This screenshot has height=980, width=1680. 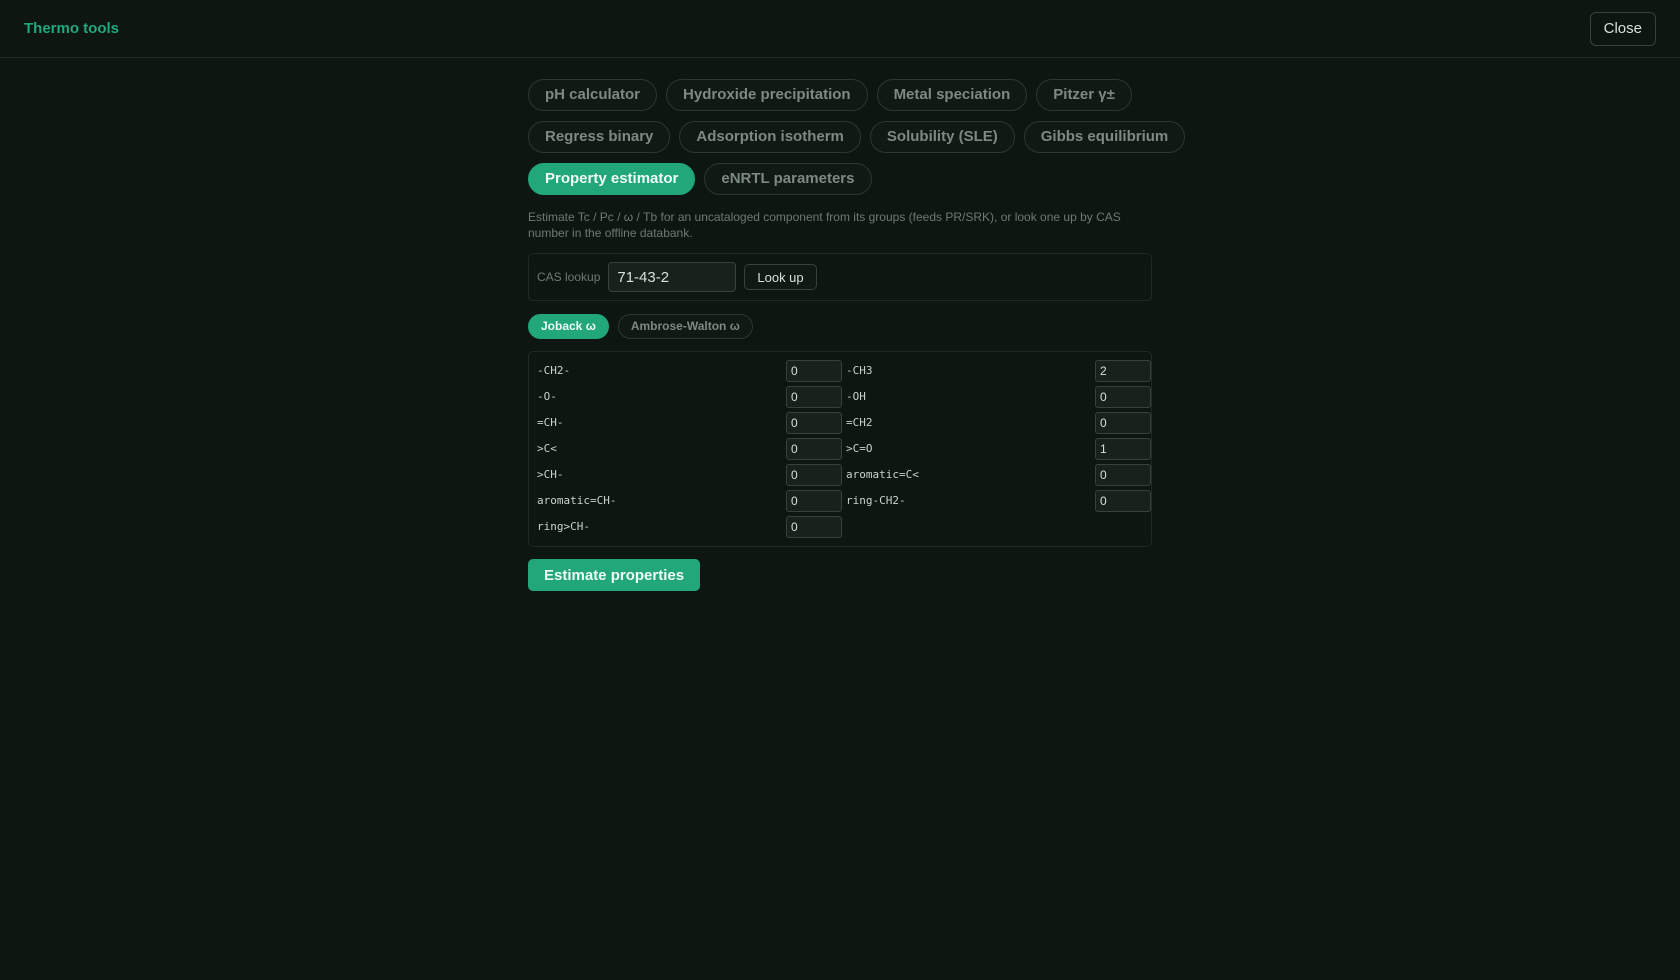 What do you see at coordinates (72, 28) in the screenshot?
I see `app-title: Thermo tools` at bounding box center [72, 28].